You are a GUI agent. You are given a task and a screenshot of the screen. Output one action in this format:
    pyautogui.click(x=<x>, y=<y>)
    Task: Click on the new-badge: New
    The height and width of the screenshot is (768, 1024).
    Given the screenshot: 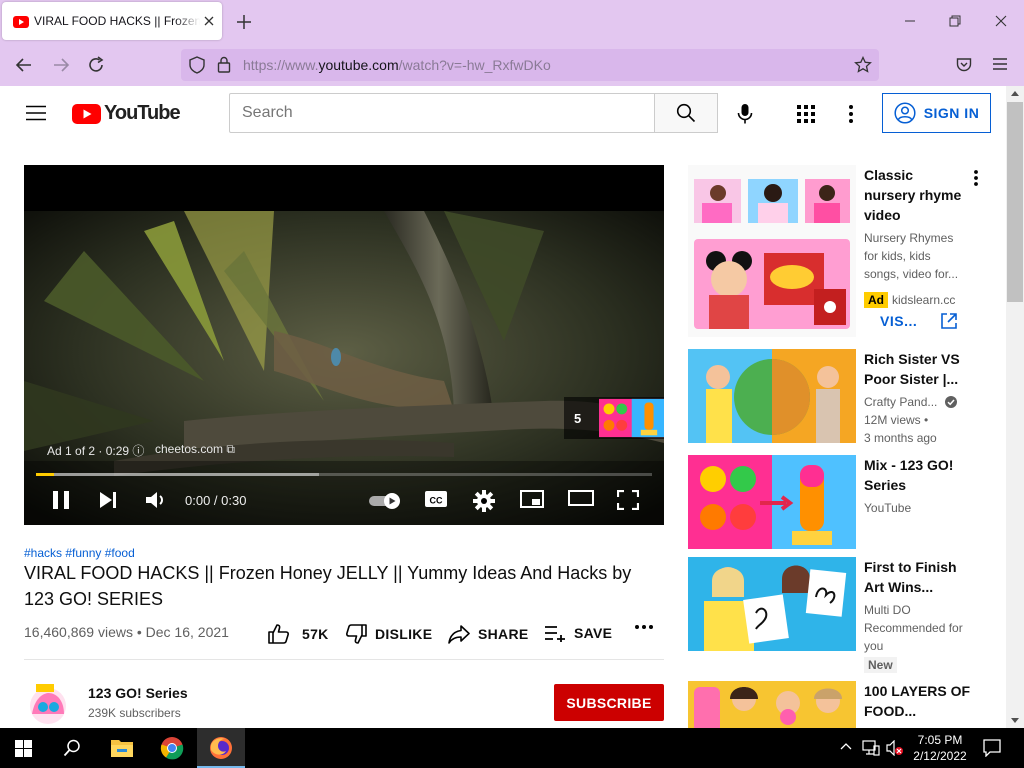 What is the action you would take?
    pyautogui.click(x=880, y=665)
    